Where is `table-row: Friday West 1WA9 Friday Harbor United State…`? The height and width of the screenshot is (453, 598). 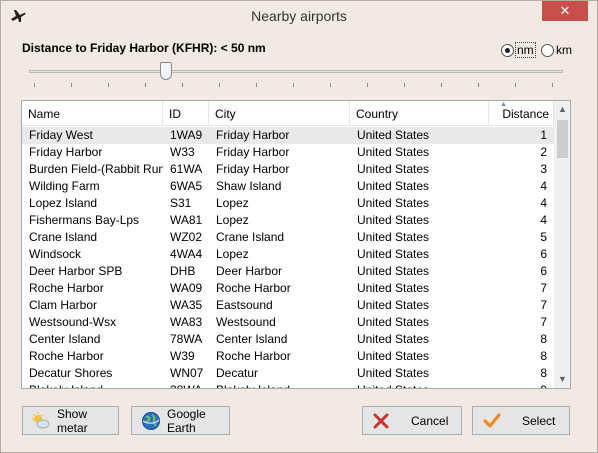 table-row: Friday West 1WA9 Friday Harbor United State… is located at coordinates (288, 135).